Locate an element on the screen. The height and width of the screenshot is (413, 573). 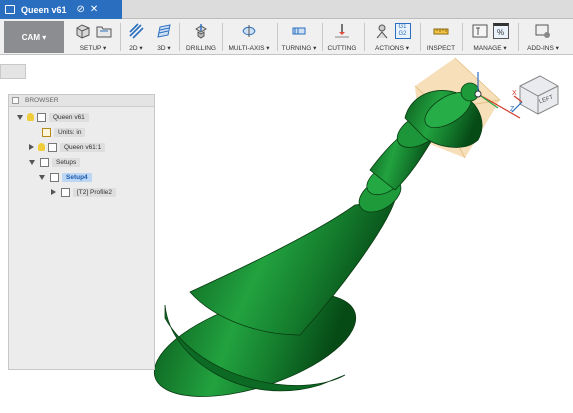
2d-group: 2D ▾ is located at coordinates (136, 37).